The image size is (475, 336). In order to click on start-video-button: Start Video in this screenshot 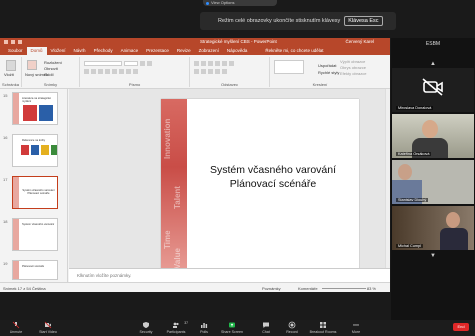, I will do `click(48, 328)`.